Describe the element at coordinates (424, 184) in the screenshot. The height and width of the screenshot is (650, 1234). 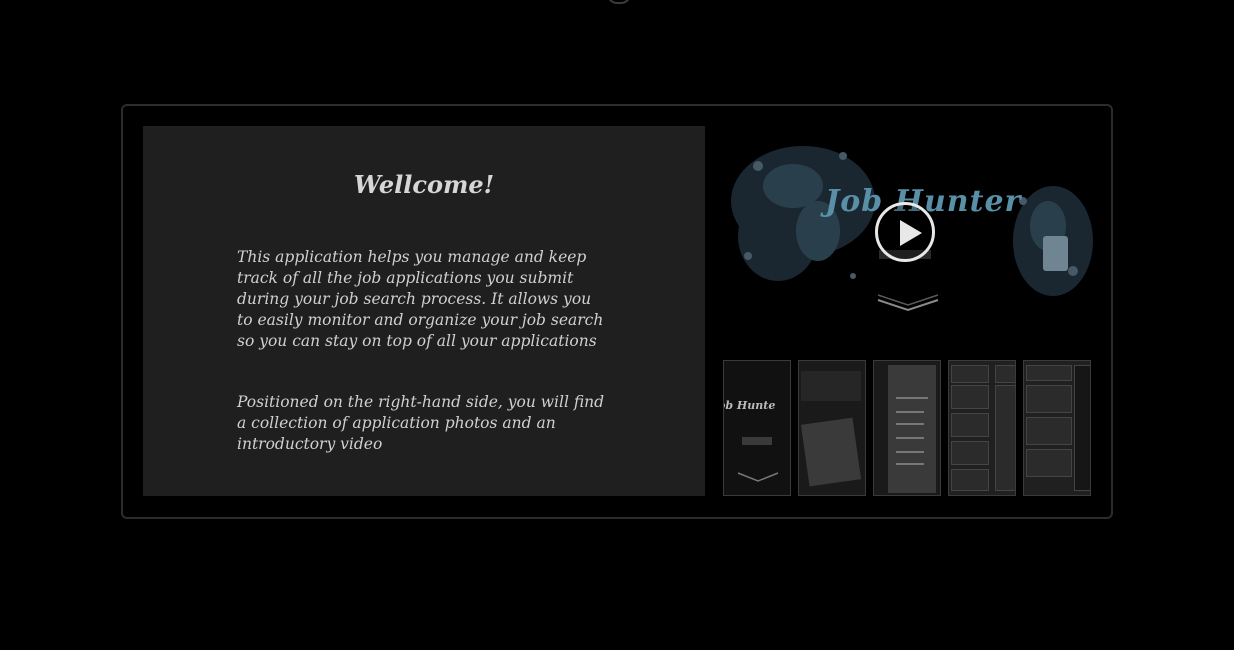
I see `intro-title: Wellcome!` at that location.